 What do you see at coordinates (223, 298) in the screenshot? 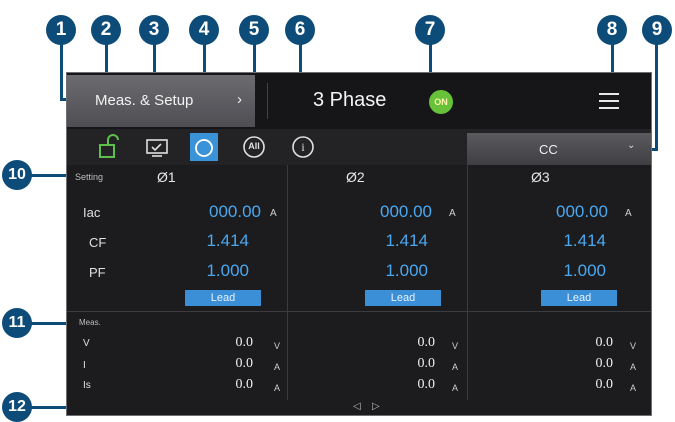
I see `phase-1-lead-button: Lead` at bounding box center [223, 298].